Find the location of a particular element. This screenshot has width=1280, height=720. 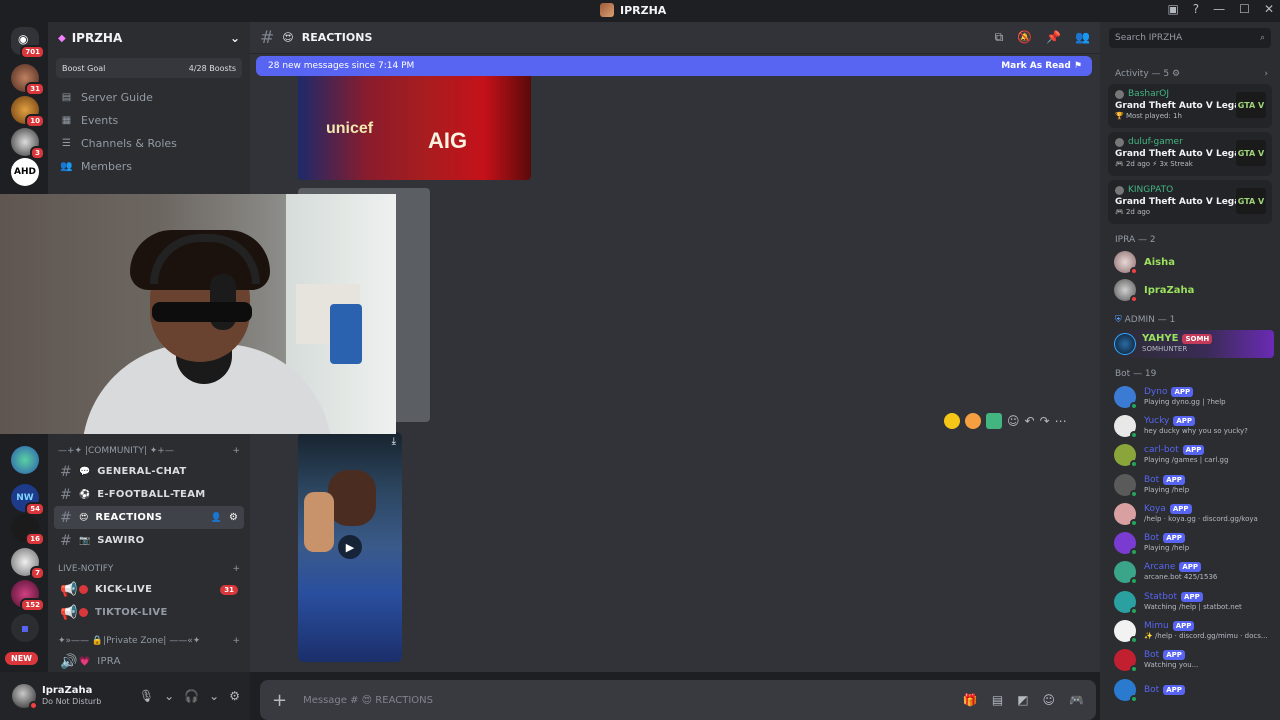

more-icon: ⋯ is located at coordinates (1061, 421).